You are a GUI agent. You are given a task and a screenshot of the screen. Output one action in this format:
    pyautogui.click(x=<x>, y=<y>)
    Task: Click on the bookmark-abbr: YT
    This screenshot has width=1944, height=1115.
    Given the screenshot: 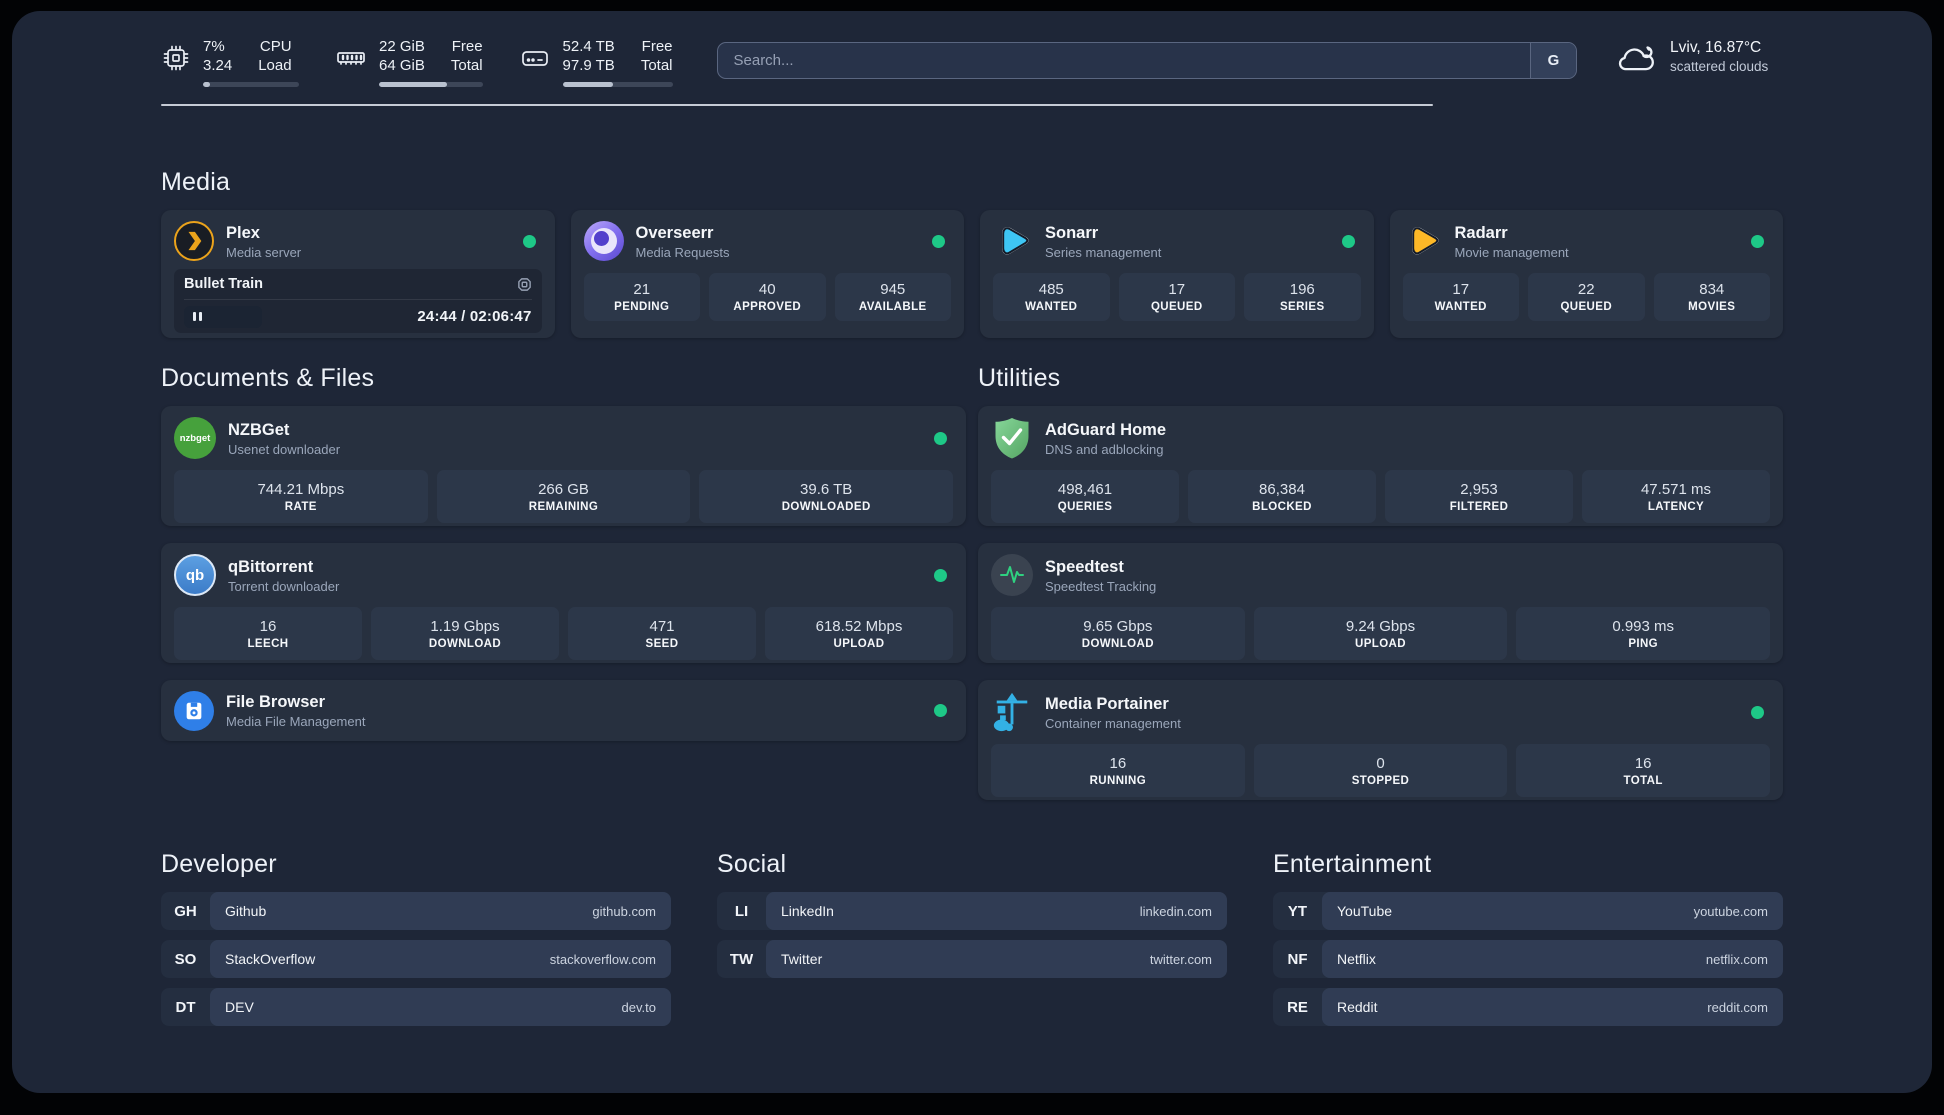 What is the action you would take?
    pyautogui.click(x=1297, y=911)
    